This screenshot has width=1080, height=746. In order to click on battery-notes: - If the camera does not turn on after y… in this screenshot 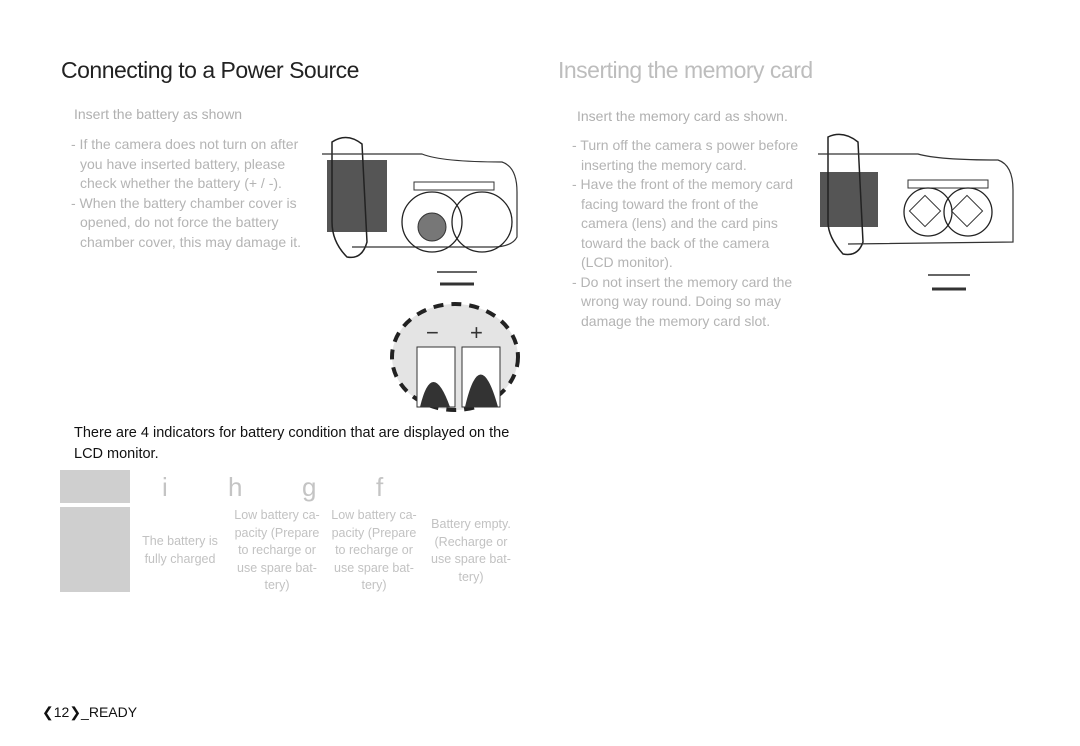, I will do `click(191, 193)`.